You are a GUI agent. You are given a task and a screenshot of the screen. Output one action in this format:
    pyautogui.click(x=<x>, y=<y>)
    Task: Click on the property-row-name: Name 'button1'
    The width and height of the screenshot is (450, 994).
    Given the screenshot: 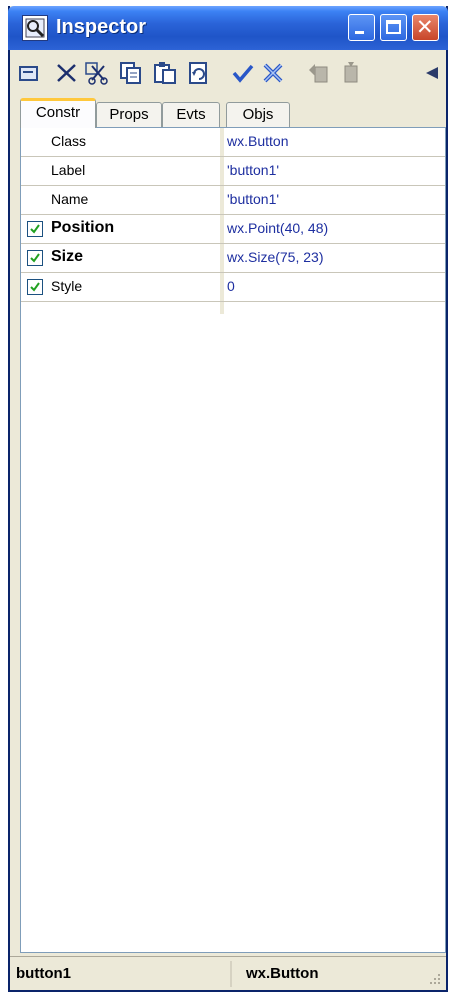 What is the action you would take?
    pyautogui.click(x=233, y=200)
    